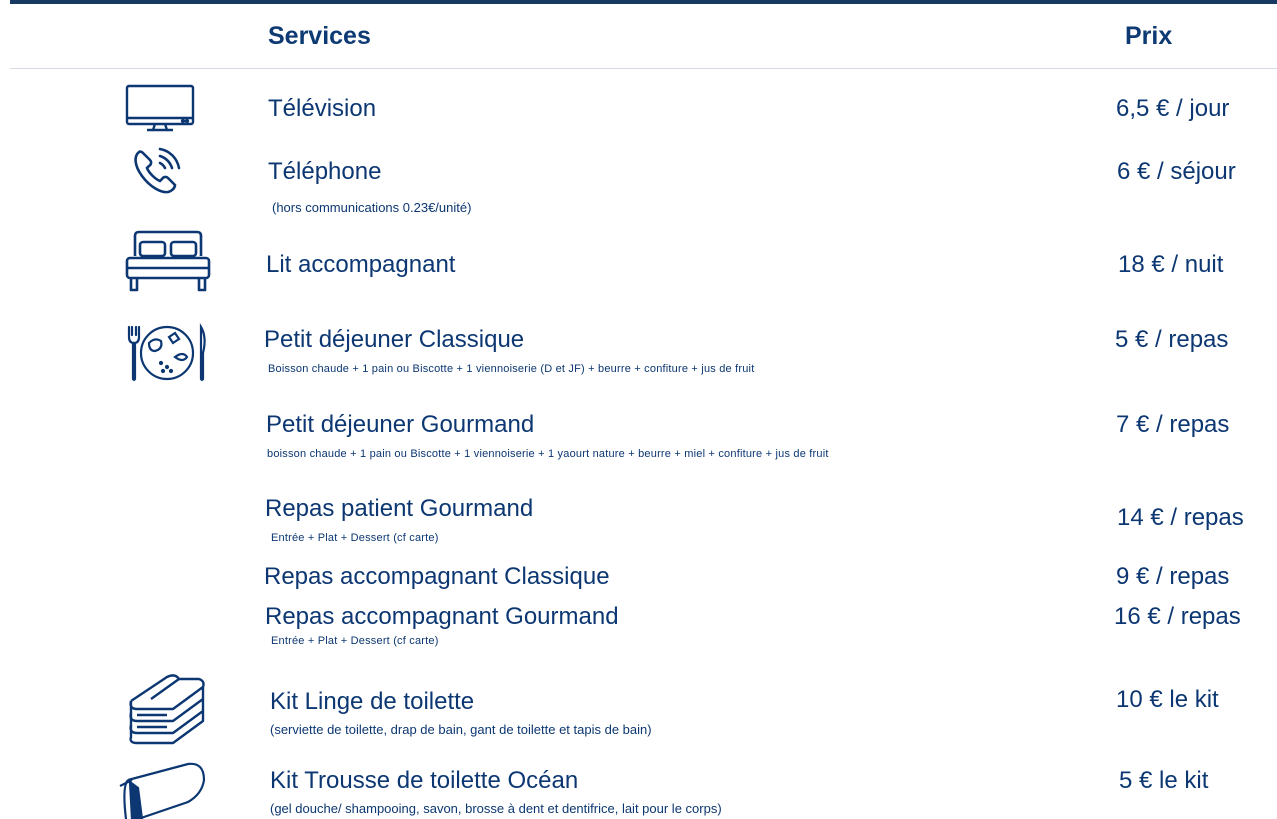 The image size is (1277, 819). I want to click on price-classic-breakfast: 5 € / repas, so click(1172, 339).